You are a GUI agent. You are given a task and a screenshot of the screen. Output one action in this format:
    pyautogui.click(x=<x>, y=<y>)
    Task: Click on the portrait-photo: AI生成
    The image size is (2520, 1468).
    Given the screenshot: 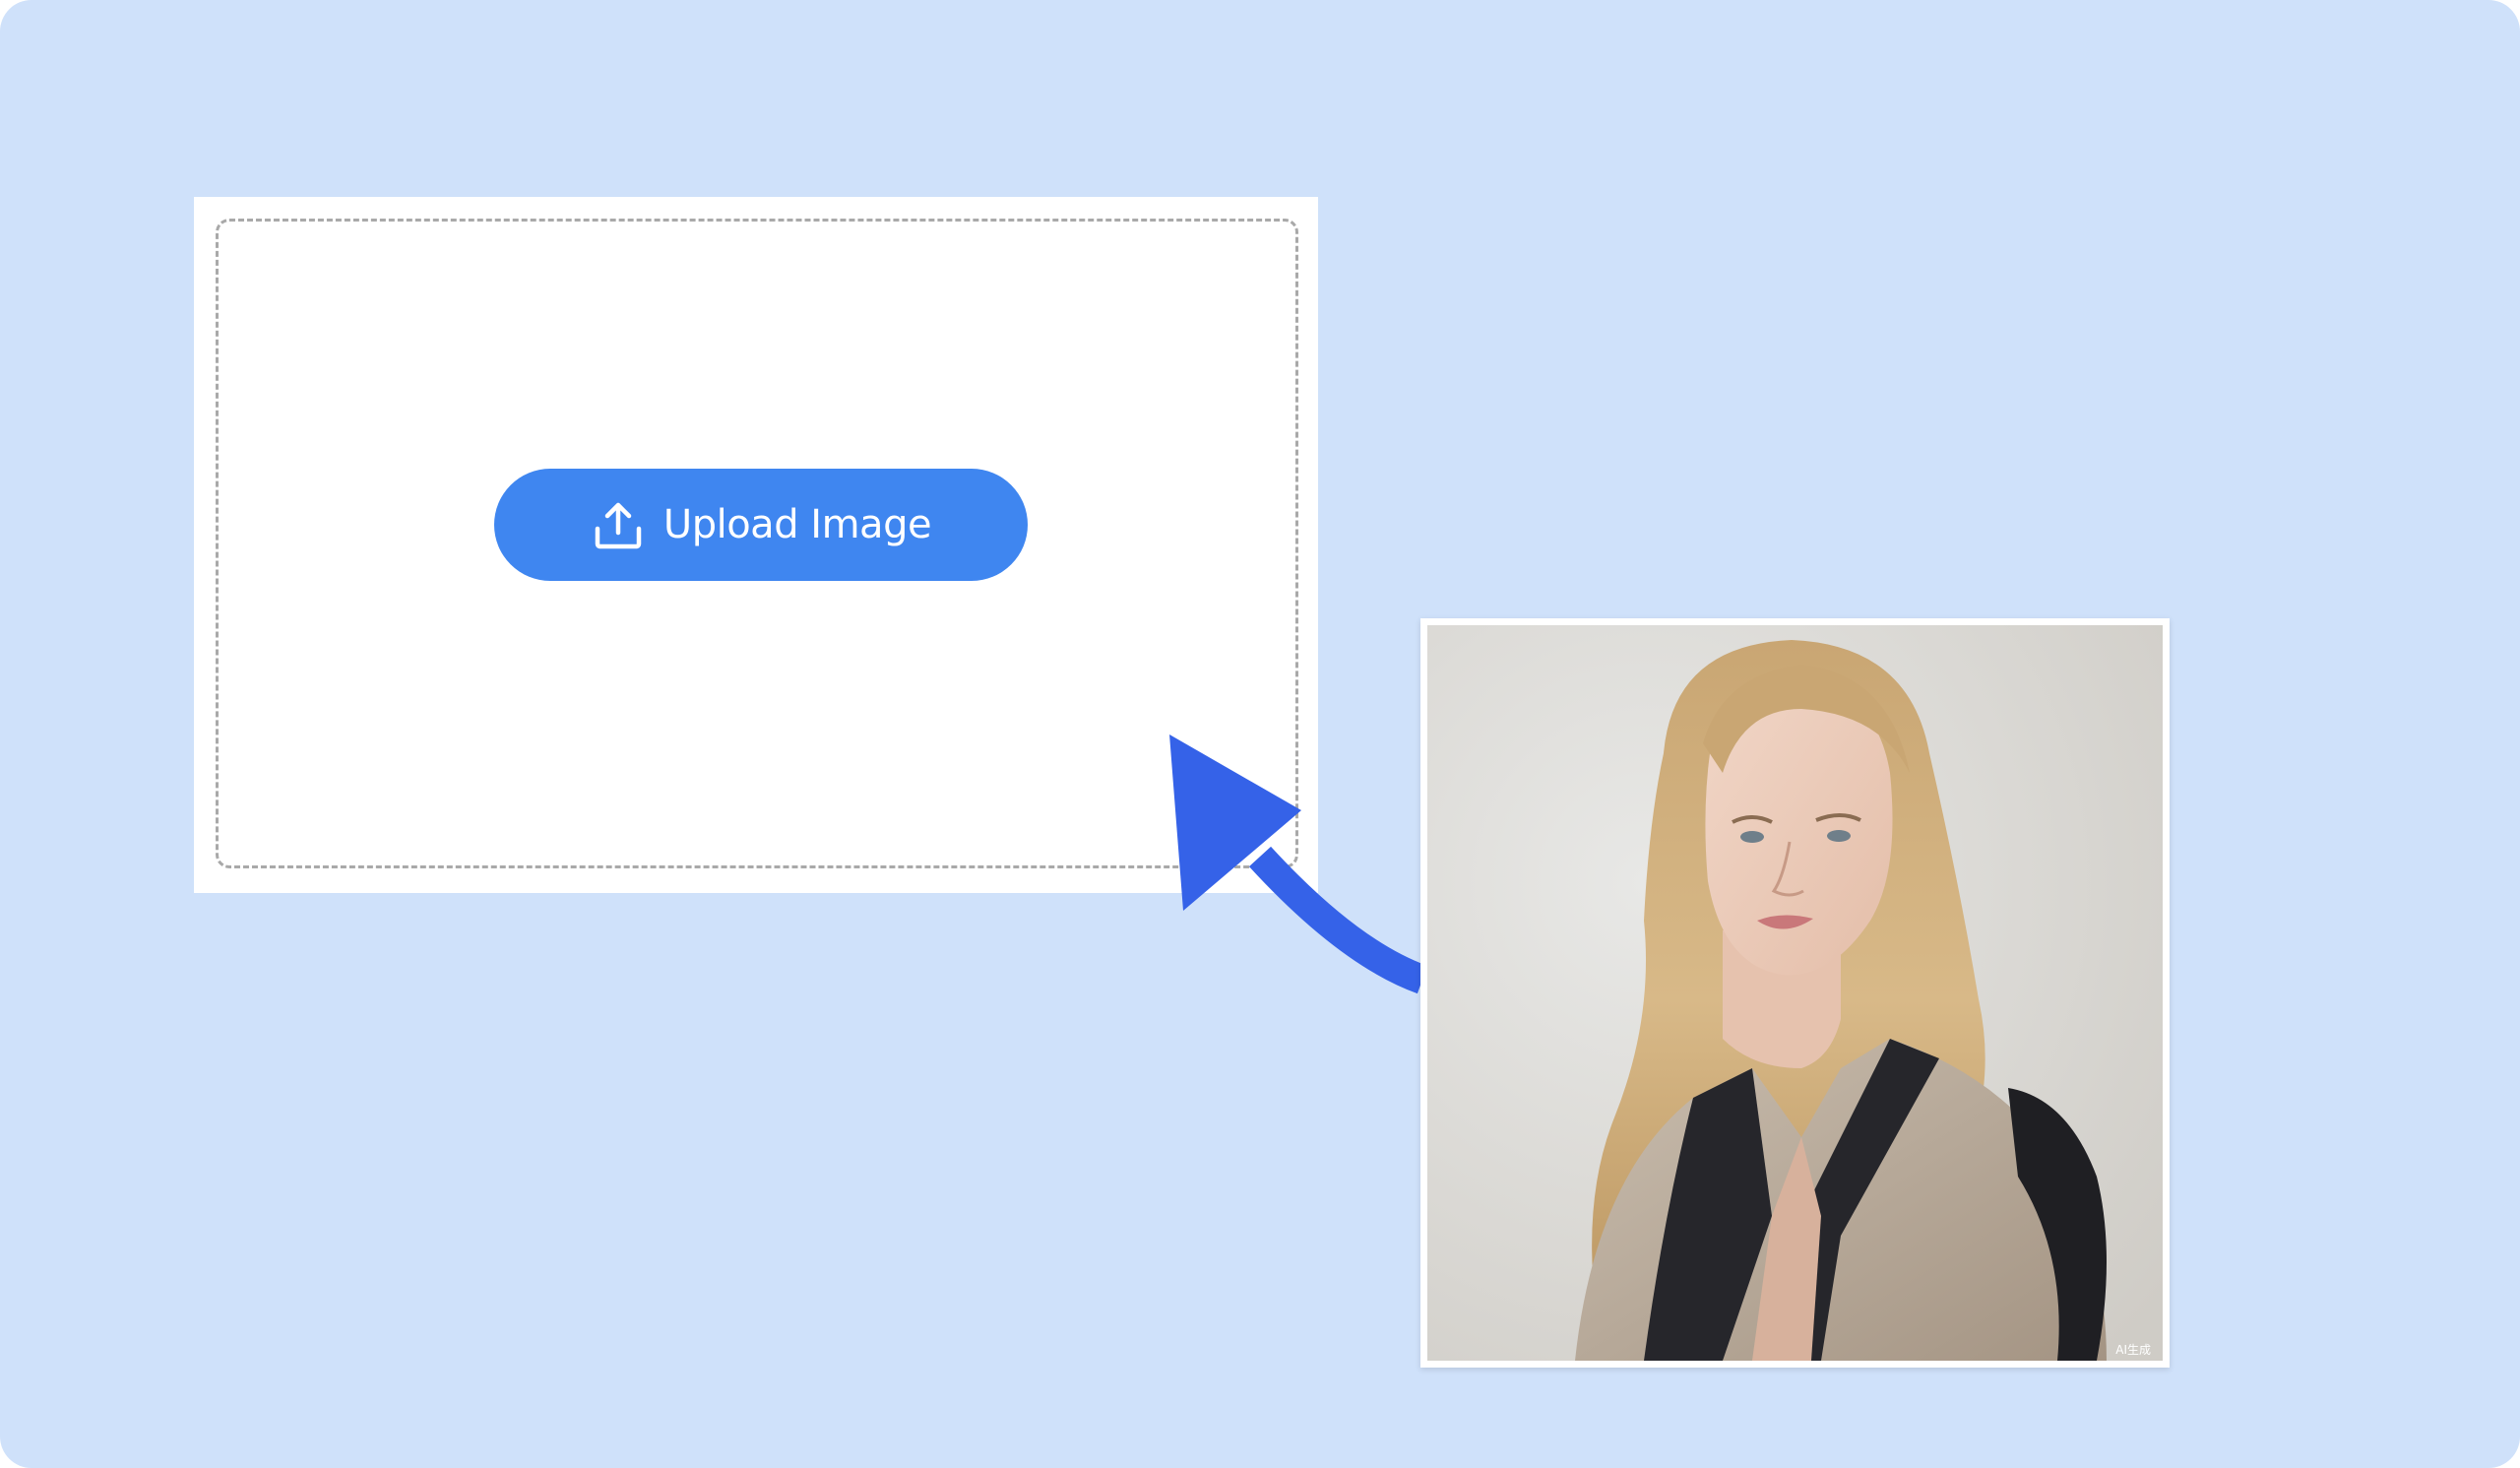 What is the action you would take?
    pyautogui.click(x=1795, y=993)
    